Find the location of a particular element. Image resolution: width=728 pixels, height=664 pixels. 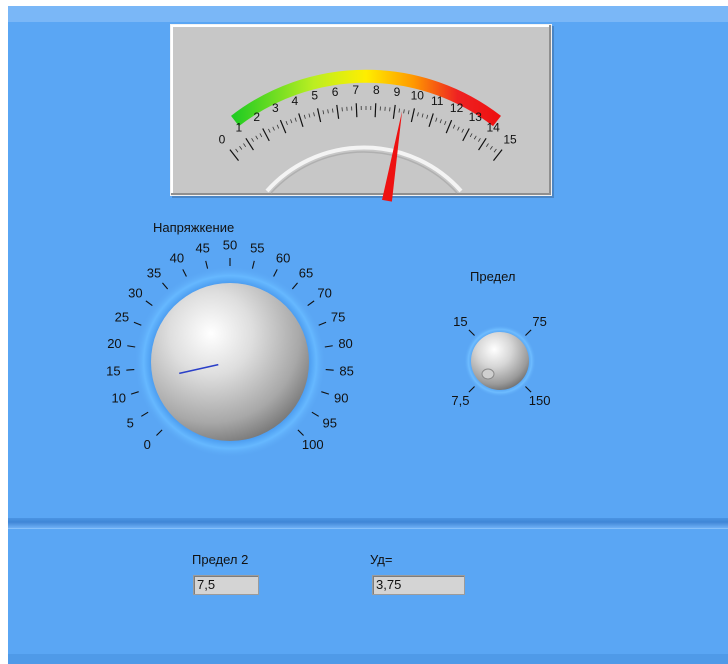

voltage-knob-scale-label: 55 is located at coordinates (257, 248).